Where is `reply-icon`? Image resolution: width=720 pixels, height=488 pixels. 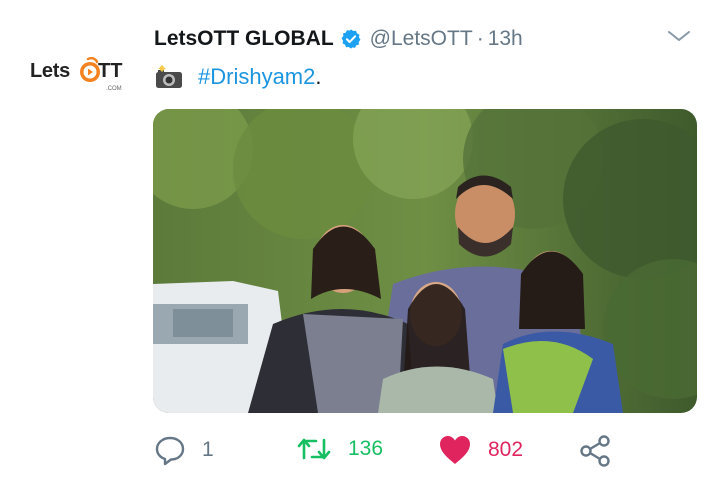 reply-icon is located at coordinates (170, 451).